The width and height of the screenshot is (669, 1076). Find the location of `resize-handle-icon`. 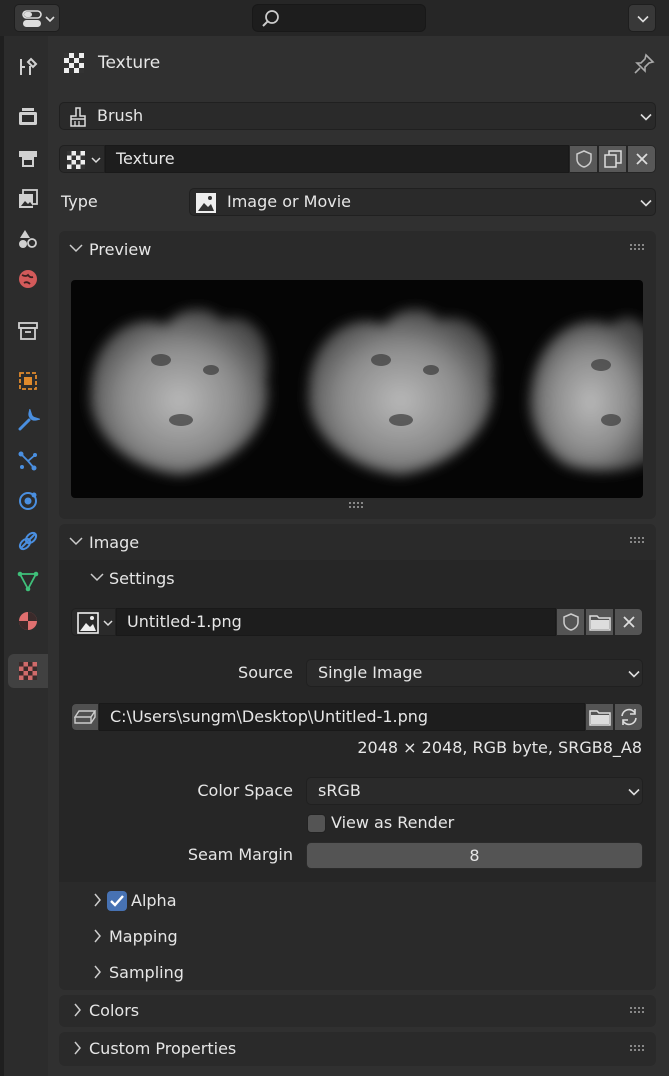

resize-handle-icon is located at coordinates (357, 505).